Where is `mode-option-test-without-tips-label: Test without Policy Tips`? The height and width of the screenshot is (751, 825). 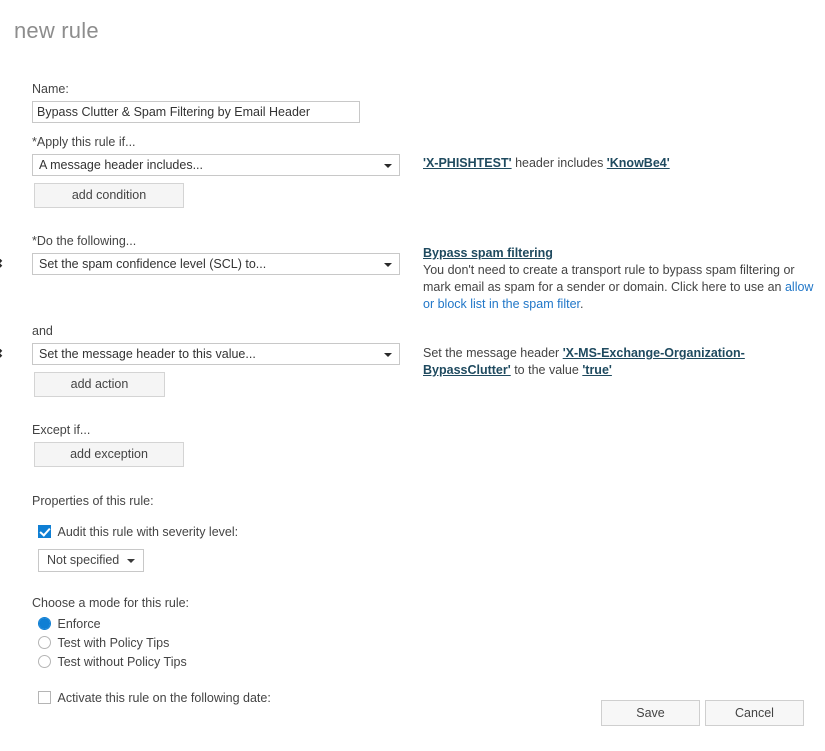
mode-option-test-without-tips-label: Test without Policy Tips is located at coordinates (122, 662).